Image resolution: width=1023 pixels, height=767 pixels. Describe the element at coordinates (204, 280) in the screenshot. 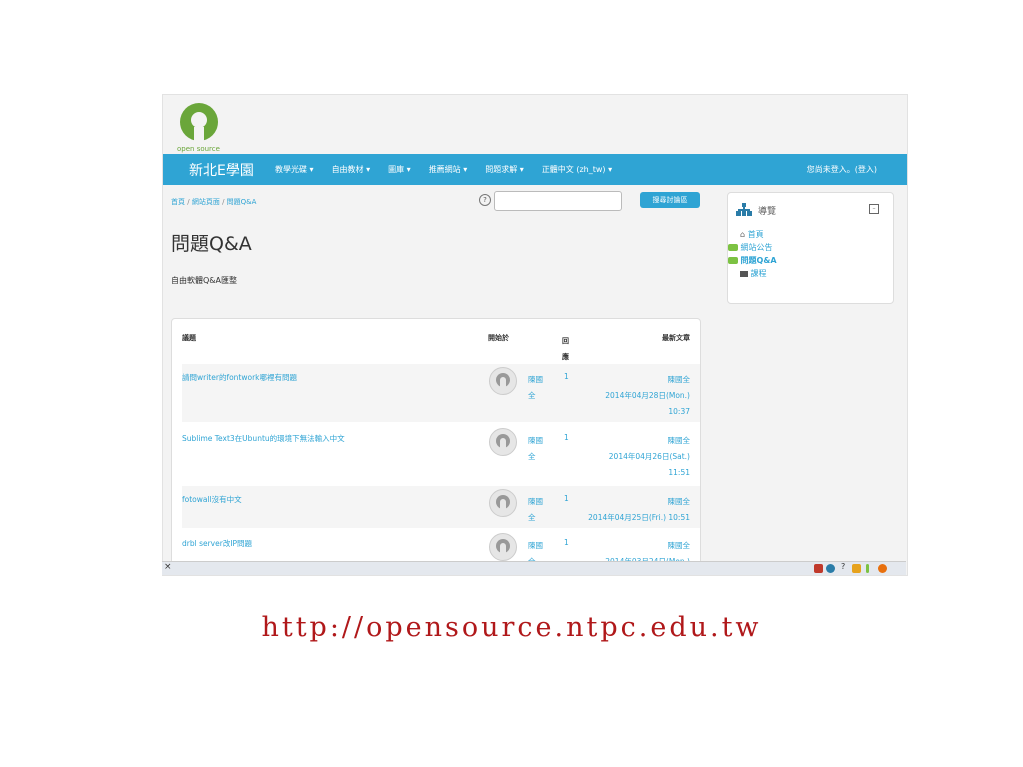

I see `page-description: 自由軟體Q&A匯整` at that location.